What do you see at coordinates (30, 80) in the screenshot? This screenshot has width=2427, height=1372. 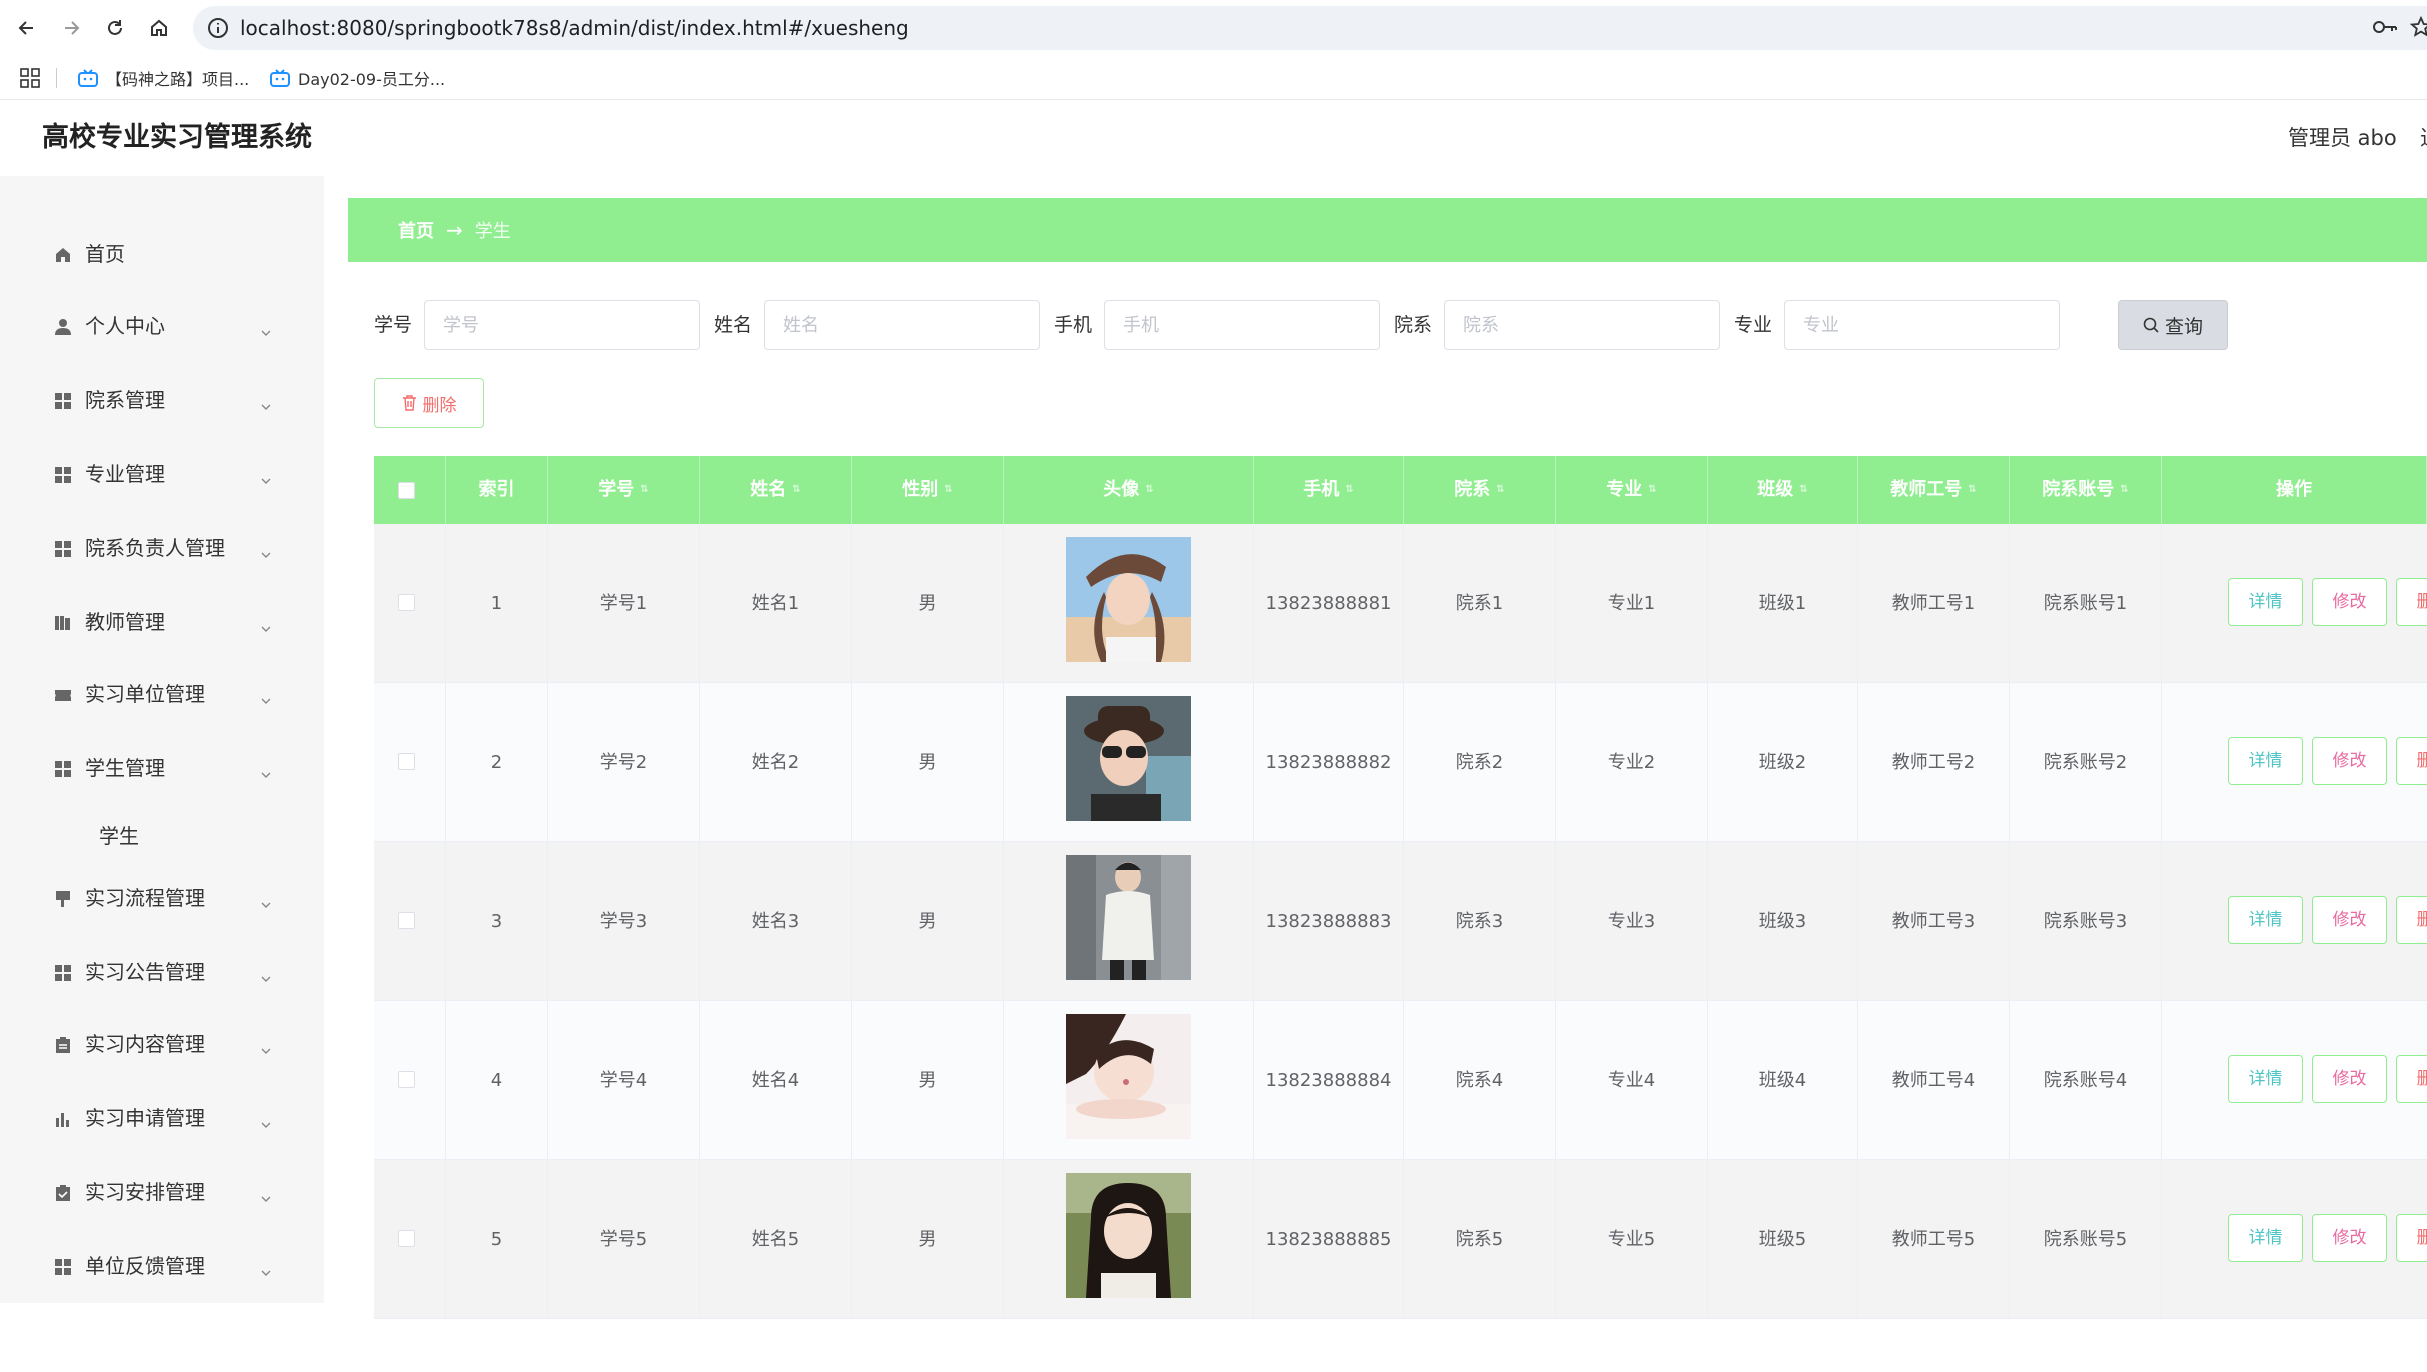 I see `apps-grid-icon` at bounding box center [30, 80].